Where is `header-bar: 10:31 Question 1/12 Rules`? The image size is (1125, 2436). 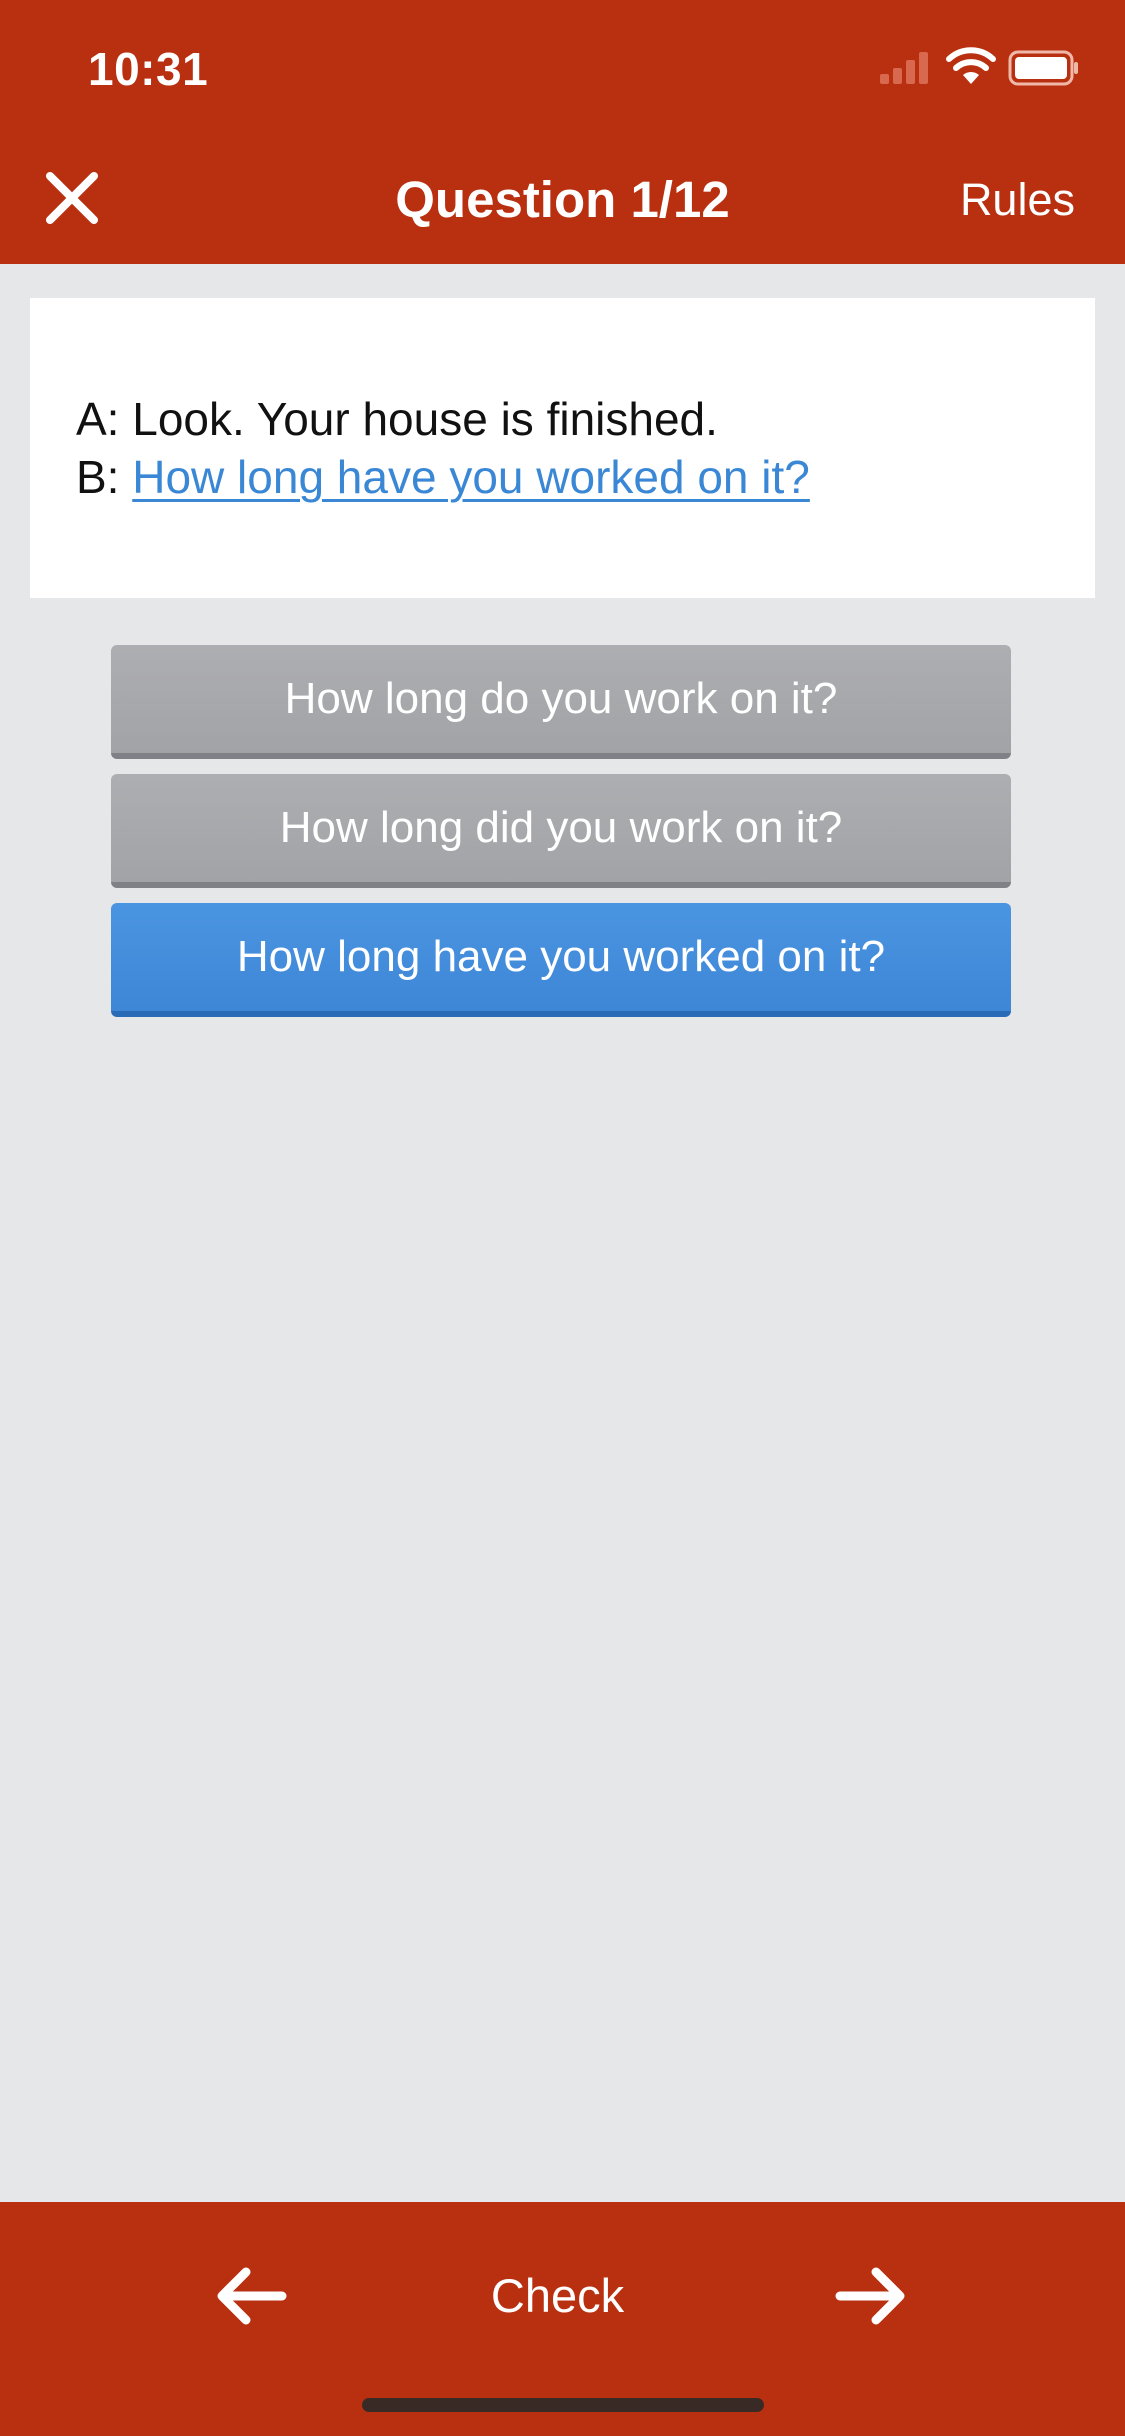
header-bar: 10:31 Question 1/12 Rules is located at coordinates (562, 132).